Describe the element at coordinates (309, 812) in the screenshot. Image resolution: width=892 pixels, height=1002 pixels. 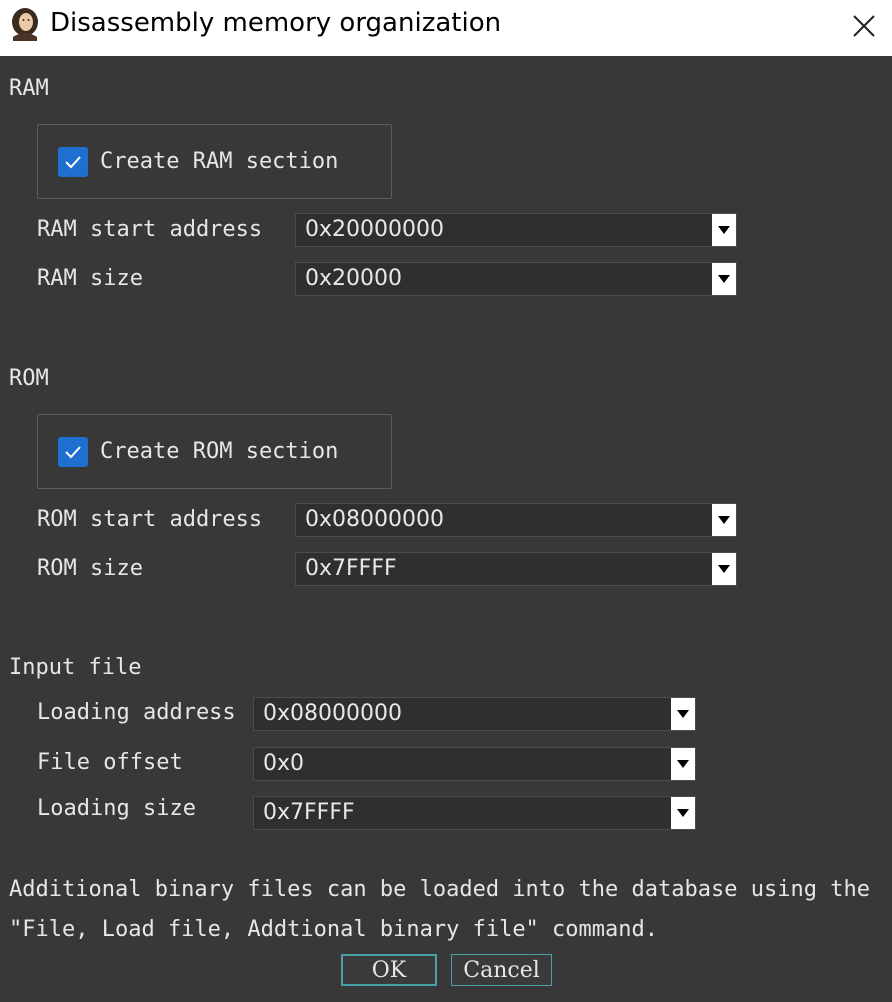
I see `loading-size-value: 0x7FFFF` at that location.